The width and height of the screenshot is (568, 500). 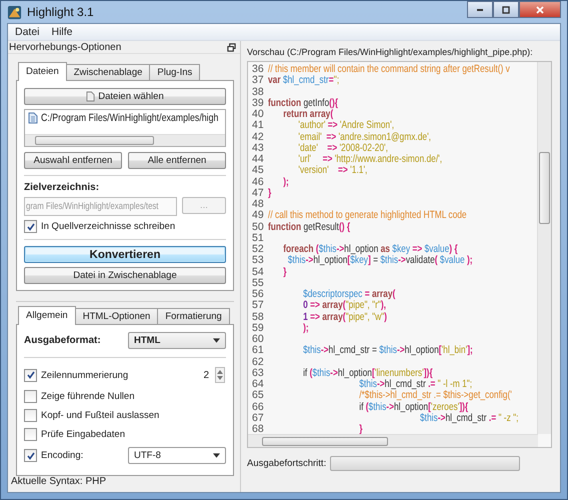 I want to click on format-dropdown: HTML, so click(x=177, y=340).